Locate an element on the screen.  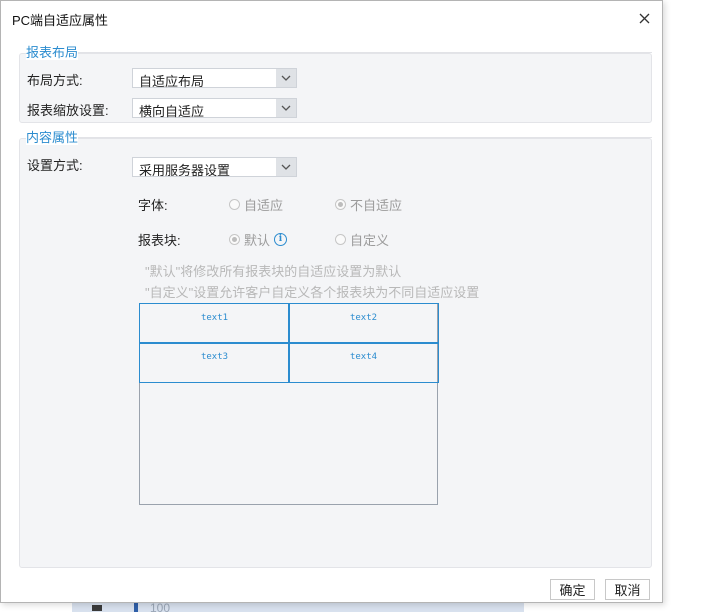
scale-setting-label: 报表缩放设置: is located at coordinates (68, 110).